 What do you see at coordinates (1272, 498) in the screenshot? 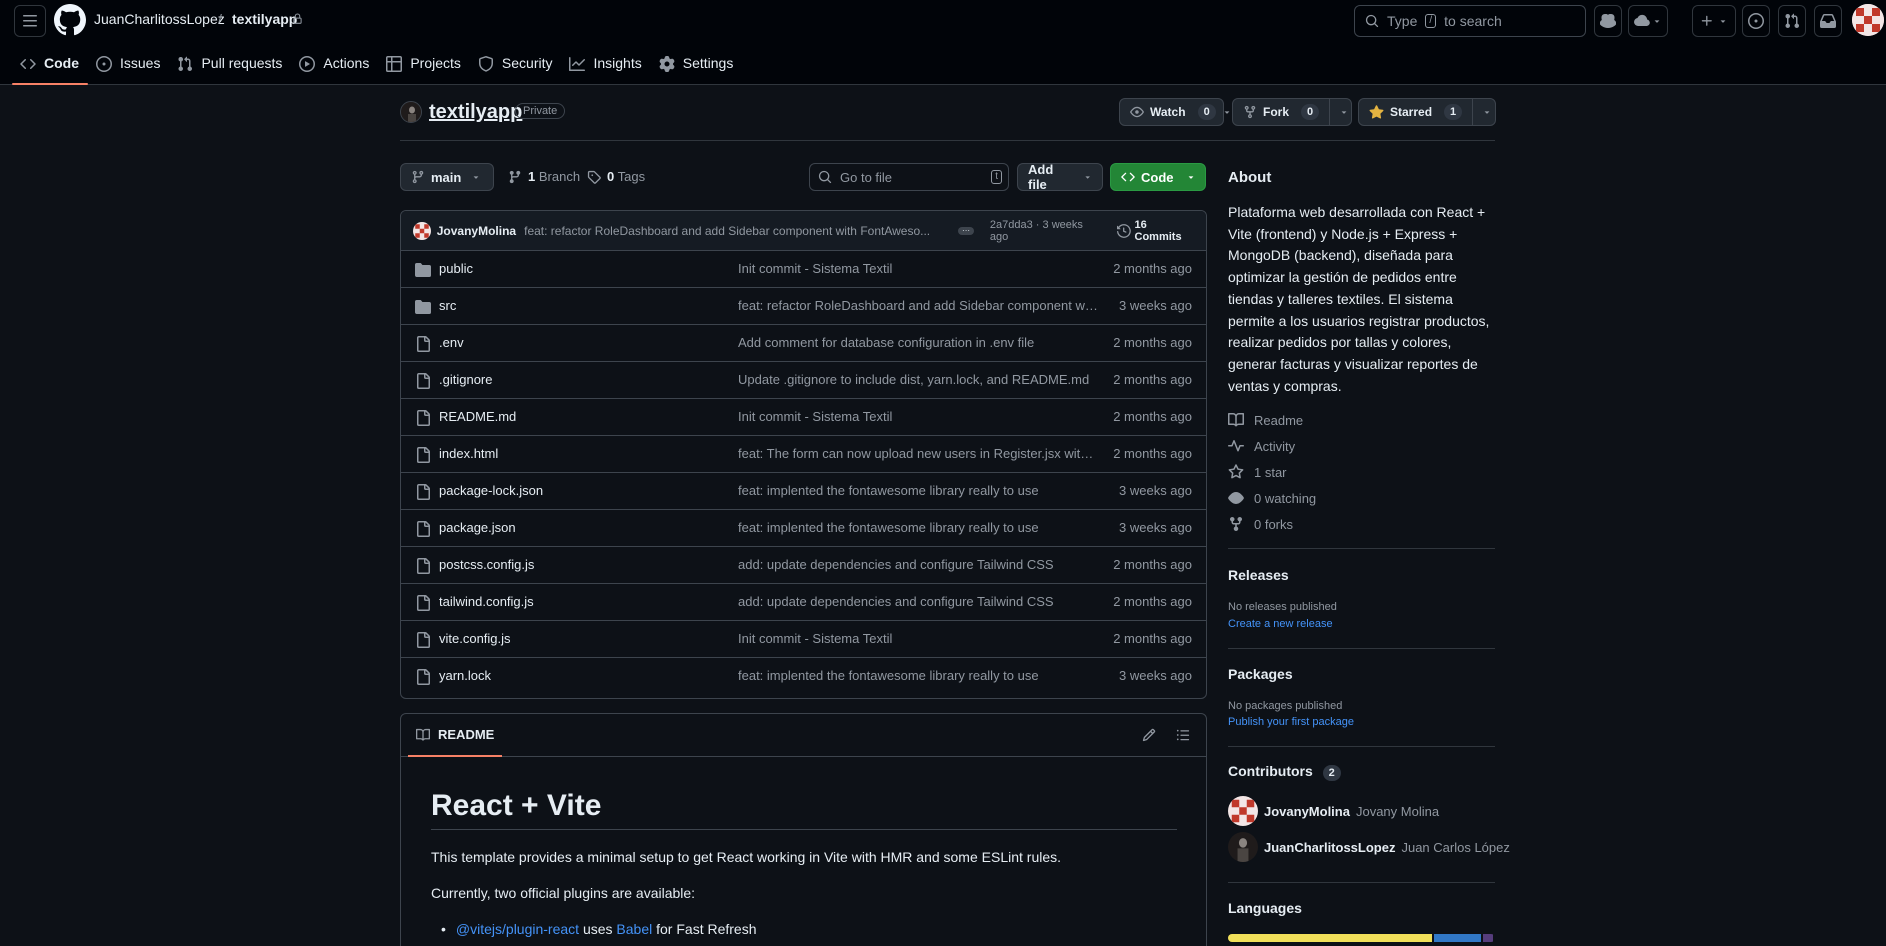
I see `watchers-link: 0 watching` at bounding box center [1272, 498].